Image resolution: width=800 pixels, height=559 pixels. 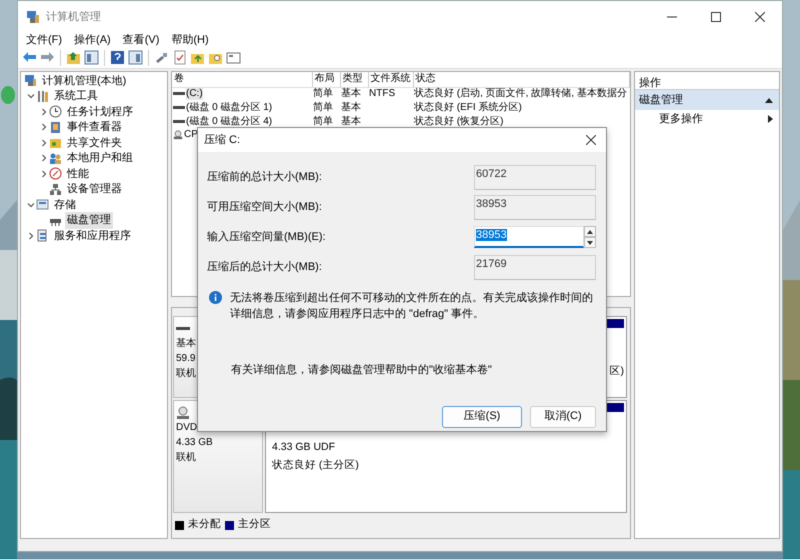 I want to click on legend-label: 未分配, so click(x=204, y=524).